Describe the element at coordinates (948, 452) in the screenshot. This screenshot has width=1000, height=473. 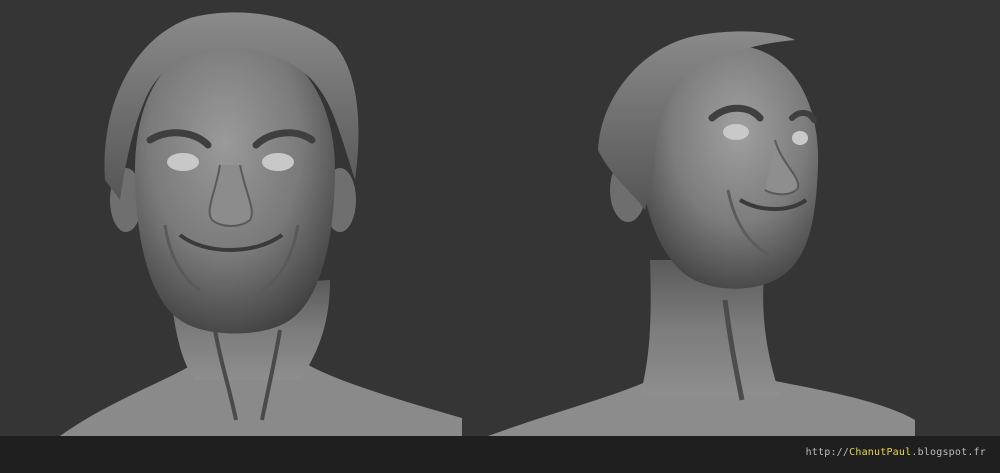
I see `credit-url-suffix: .blogspot.fr` at that location.